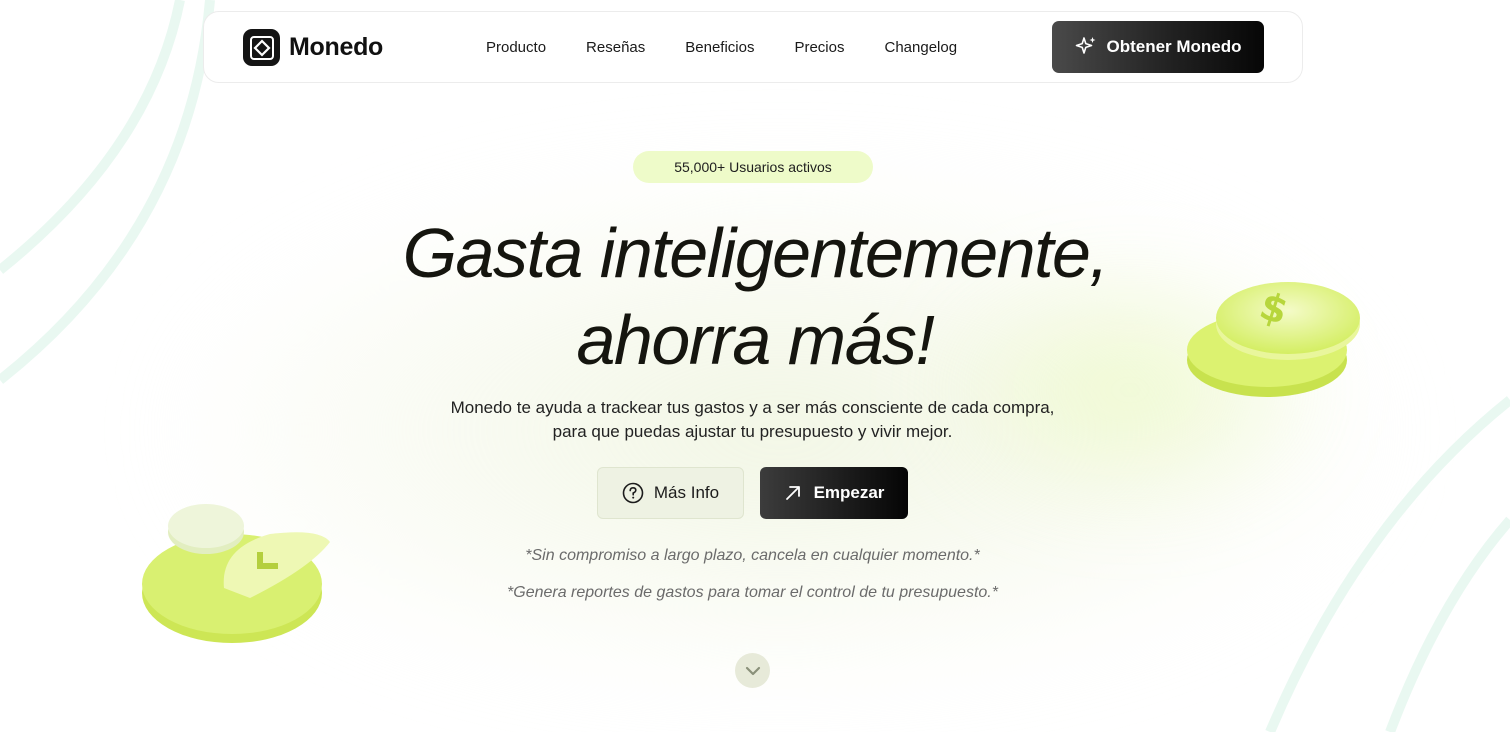  Describe the element at coordinates (1174, 46) in the screenshot. I see `get-monedo-label: Obtener Monedo` at that location.